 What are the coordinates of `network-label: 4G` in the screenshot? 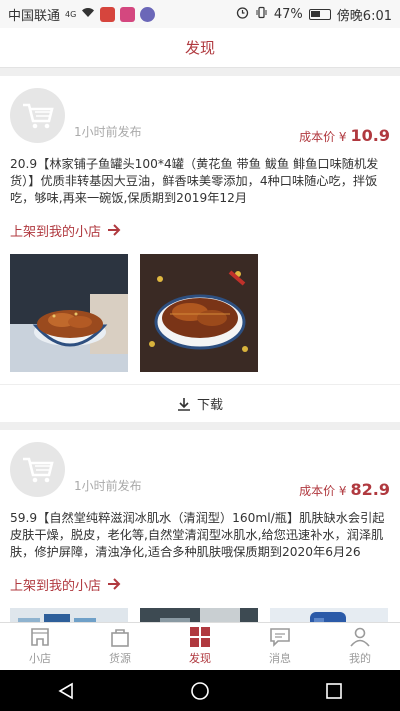 It's located at (71, 14).